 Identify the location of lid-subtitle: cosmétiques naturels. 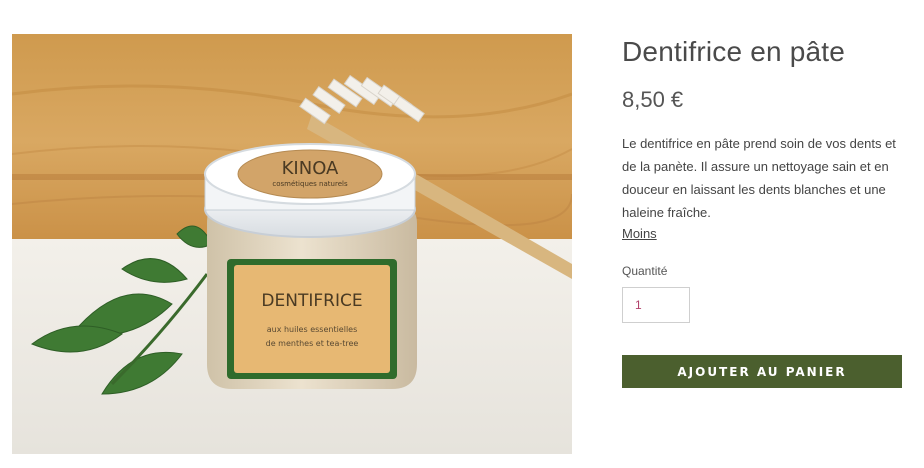
(310, 184).